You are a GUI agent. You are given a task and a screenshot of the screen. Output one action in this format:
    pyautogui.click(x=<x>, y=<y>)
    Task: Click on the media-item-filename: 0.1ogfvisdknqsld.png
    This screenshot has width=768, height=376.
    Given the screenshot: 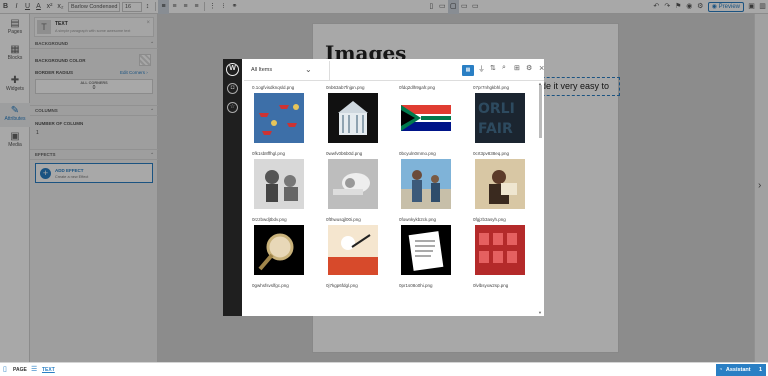 What is the action you would take?
    pyautogui.click(x=273, y=87)
    